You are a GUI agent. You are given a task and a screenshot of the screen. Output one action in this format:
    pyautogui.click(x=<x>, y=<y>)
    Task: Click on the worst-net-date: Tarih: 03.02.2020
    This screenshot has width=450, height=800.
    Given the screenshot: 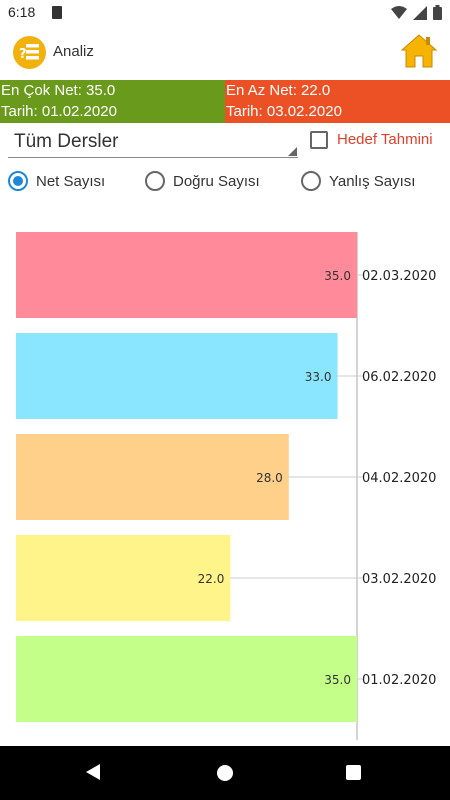 What is the action you would take?
    pyautogui.click(x=284, y=111)
    